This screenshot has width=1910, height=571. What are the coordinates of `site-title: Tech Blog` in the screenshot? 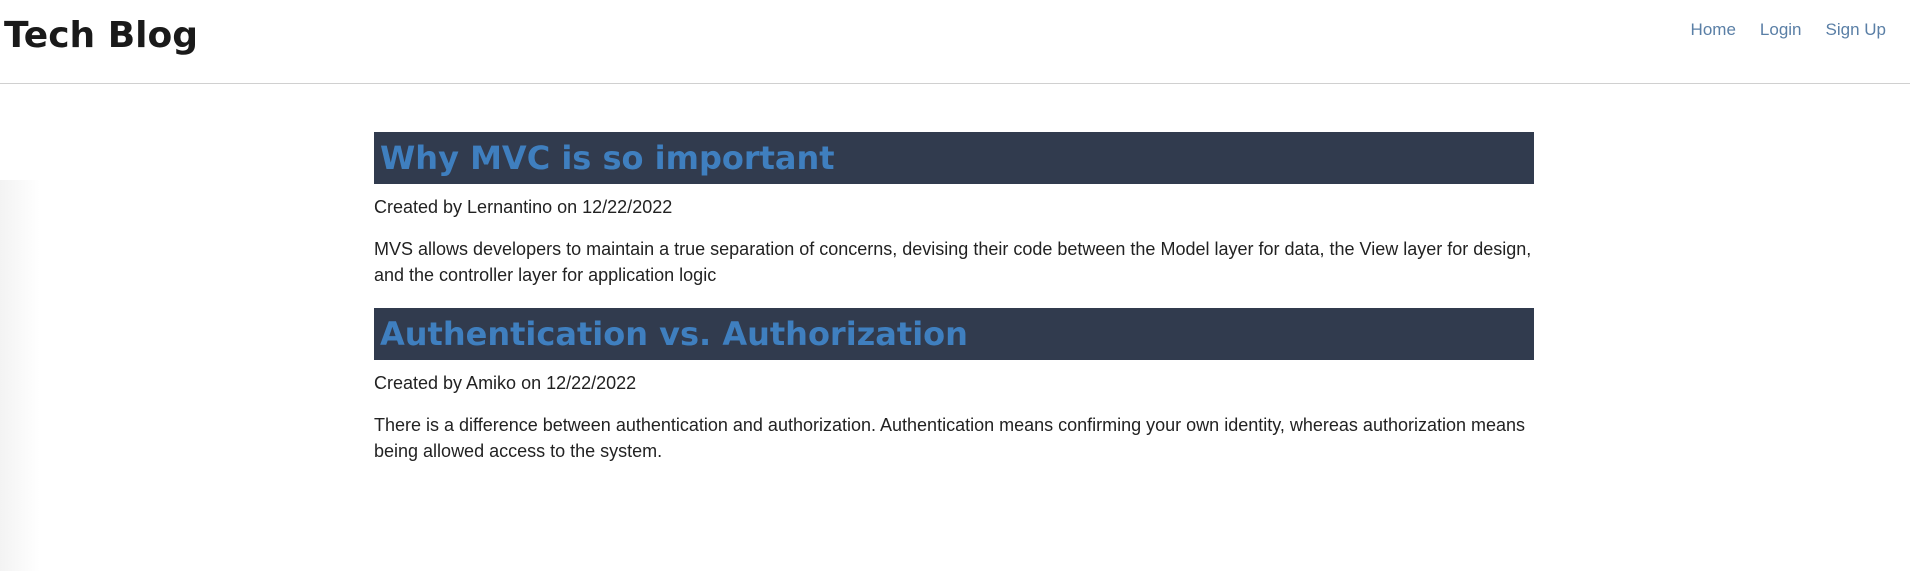 It's located at (101, 36).